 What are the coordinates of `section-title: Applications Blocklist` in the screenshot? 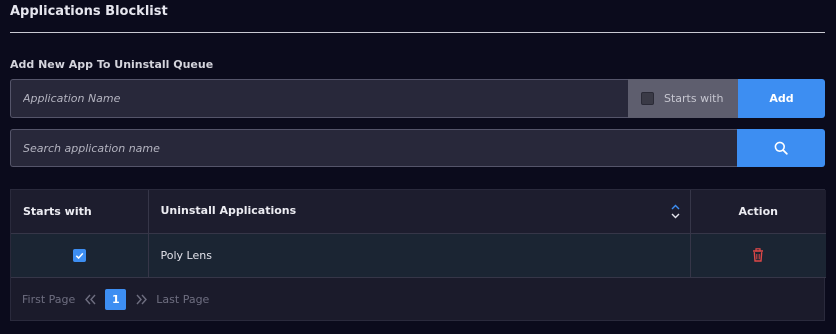 It's located at (89, 11).